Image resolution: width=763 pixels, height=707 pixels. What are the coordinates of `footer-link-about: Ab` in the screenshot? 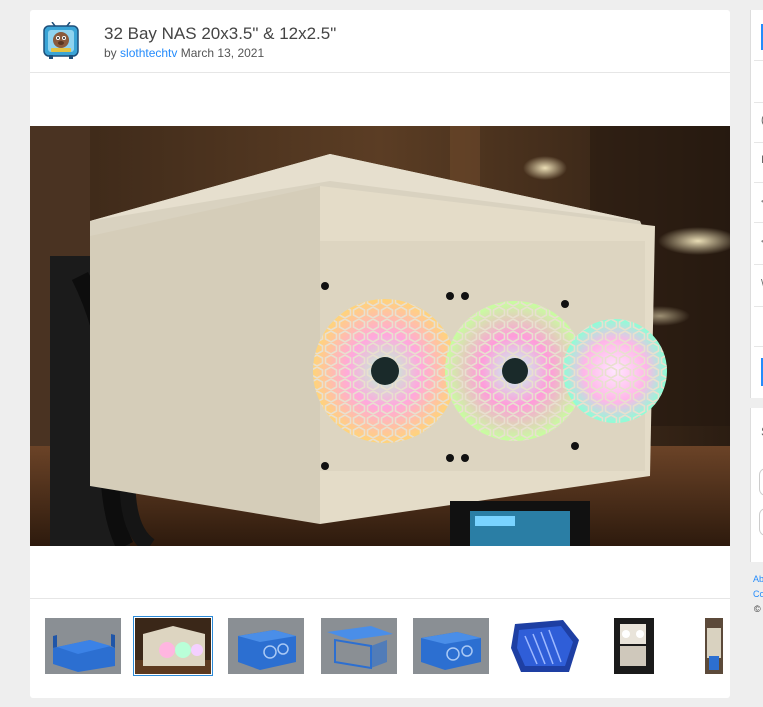 It's located at (758, 579).